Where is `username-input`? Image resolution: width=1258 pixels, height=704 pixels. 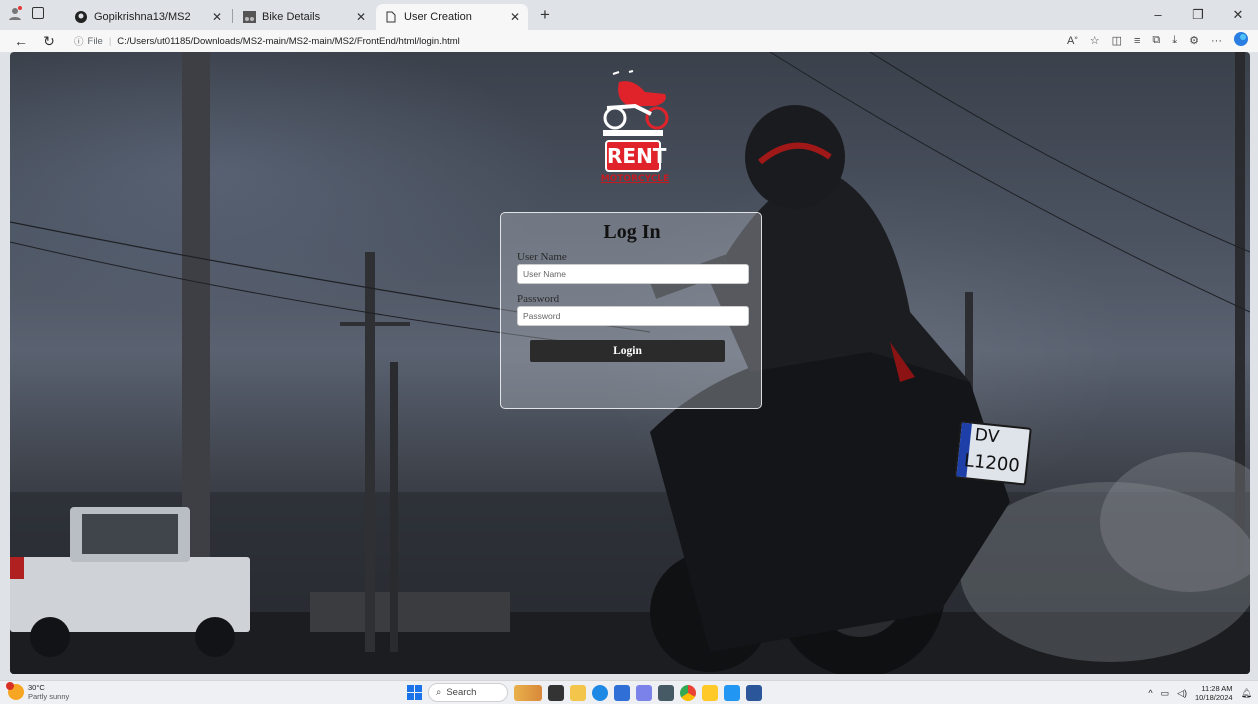 username-input is located at coordinates (633, 274).